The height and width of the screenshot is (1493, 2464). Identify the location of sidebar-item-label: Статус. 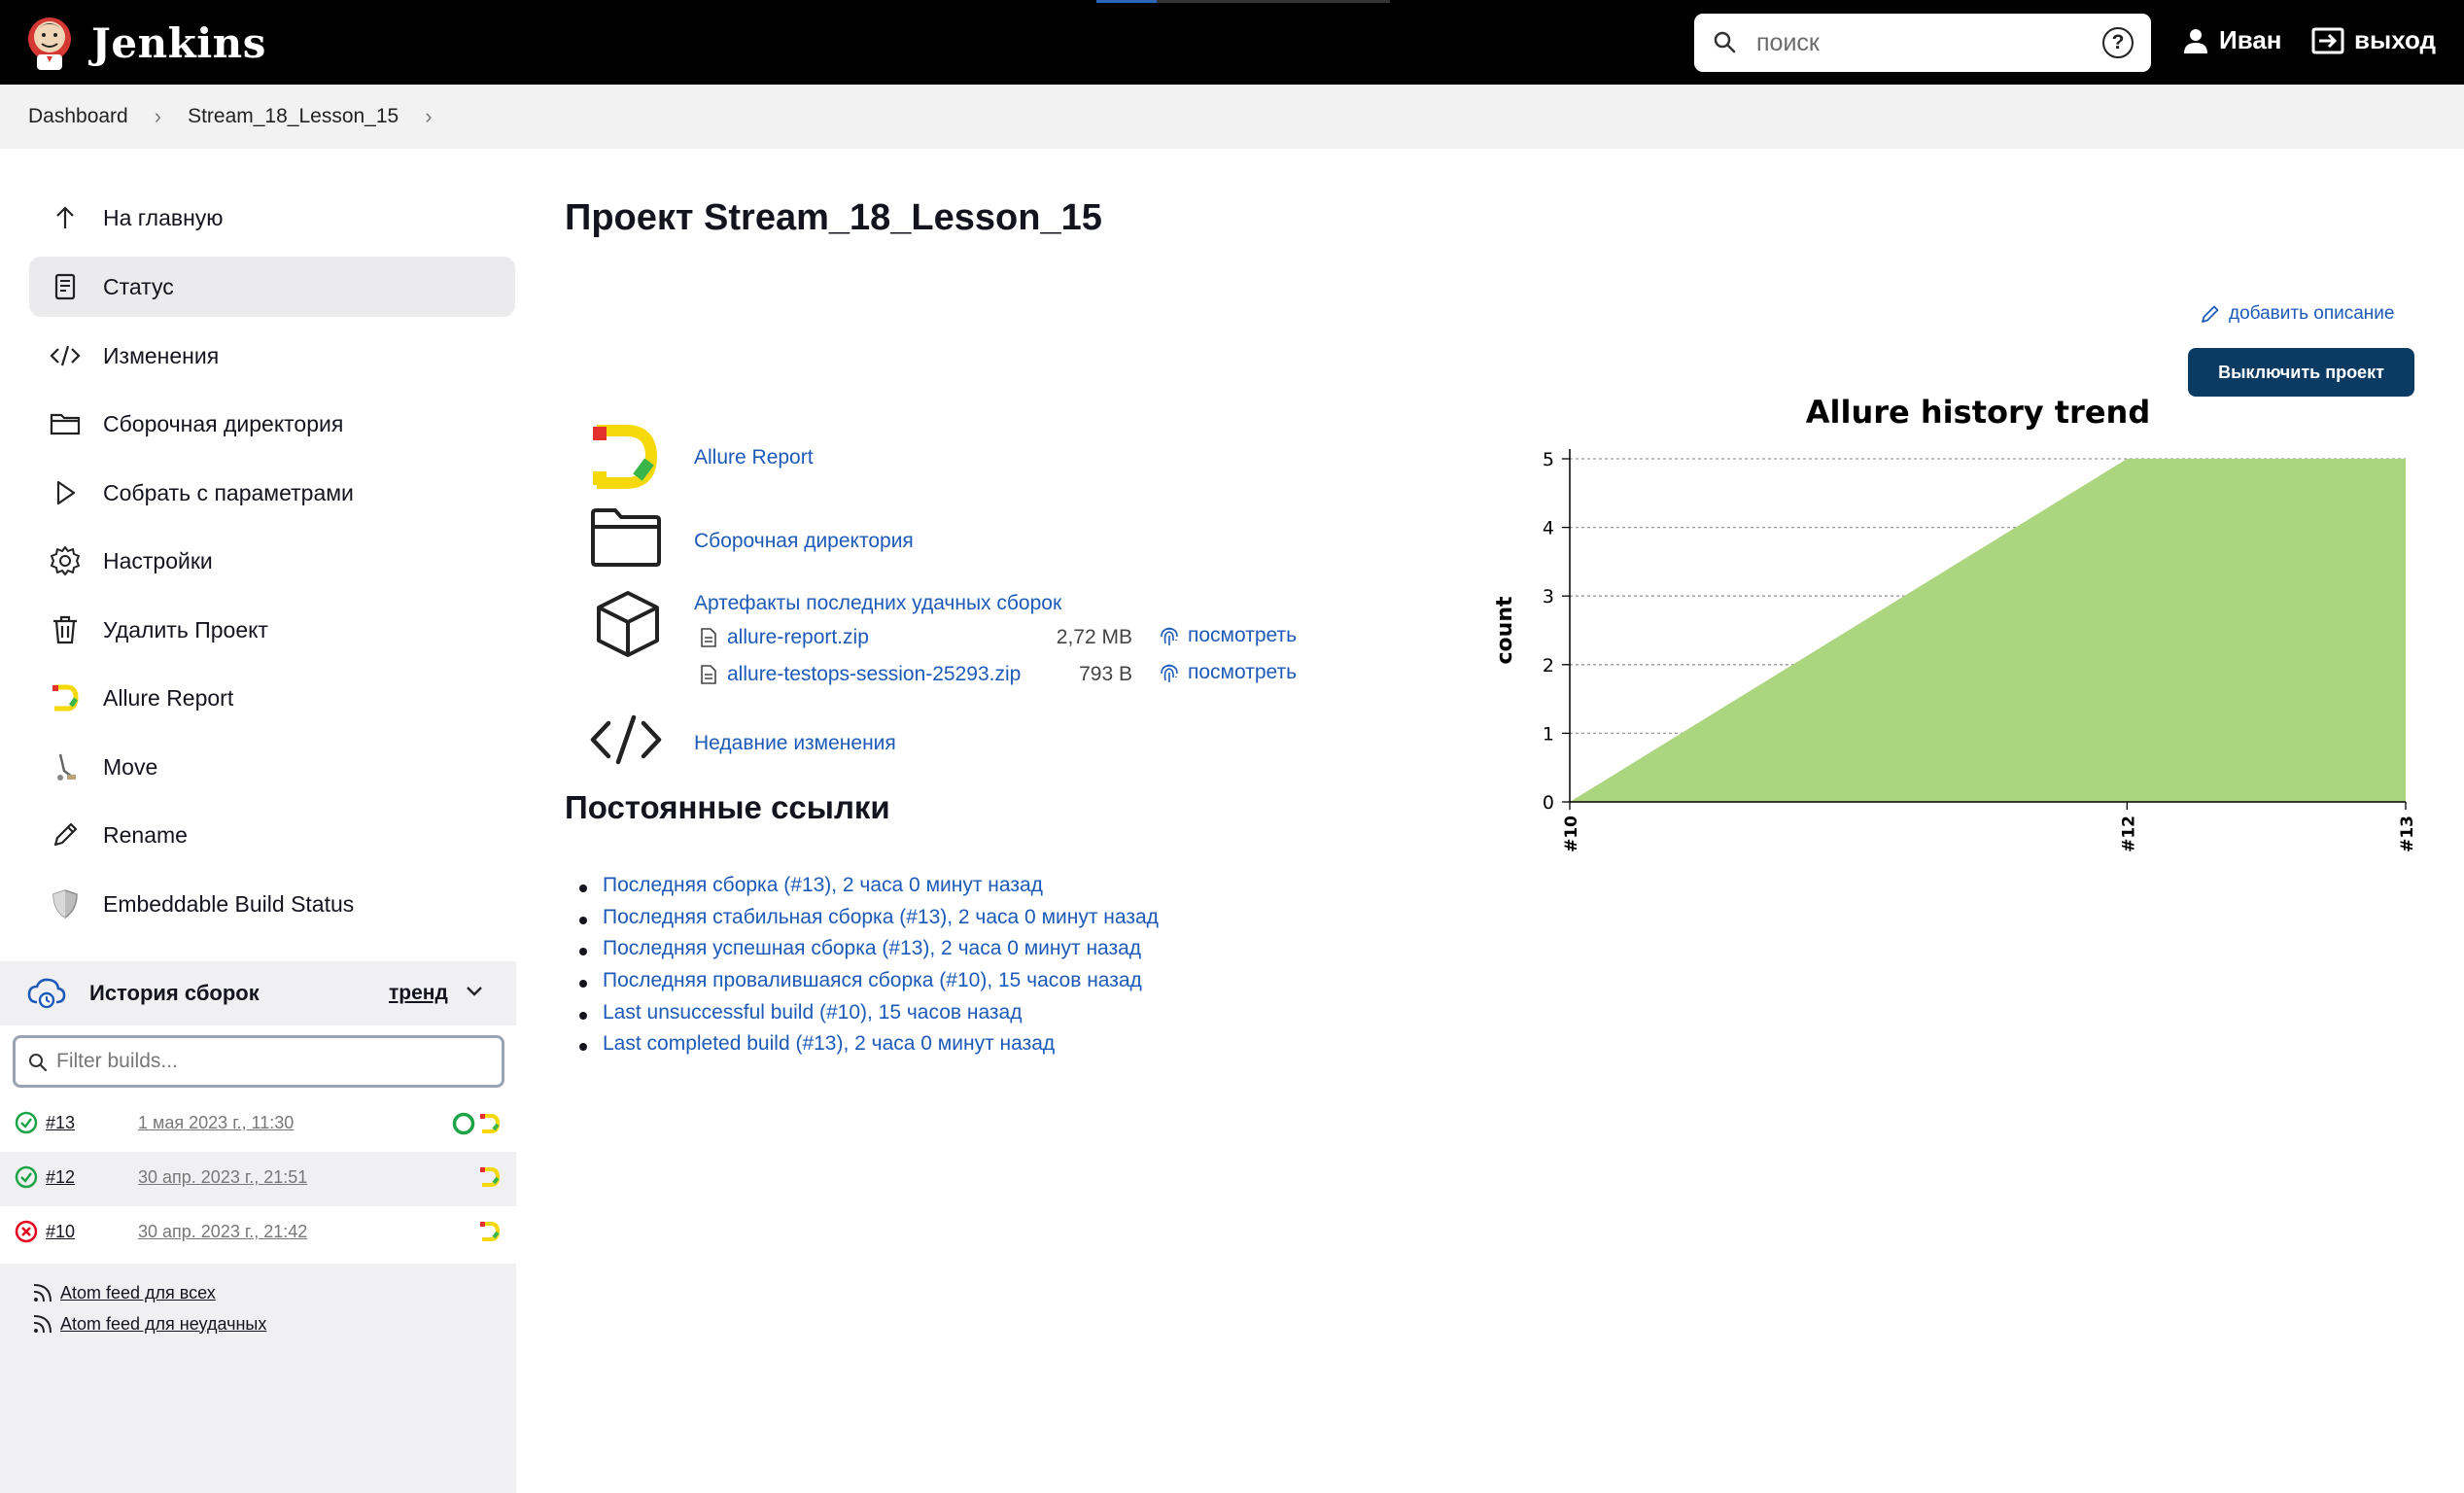
(138, 286).